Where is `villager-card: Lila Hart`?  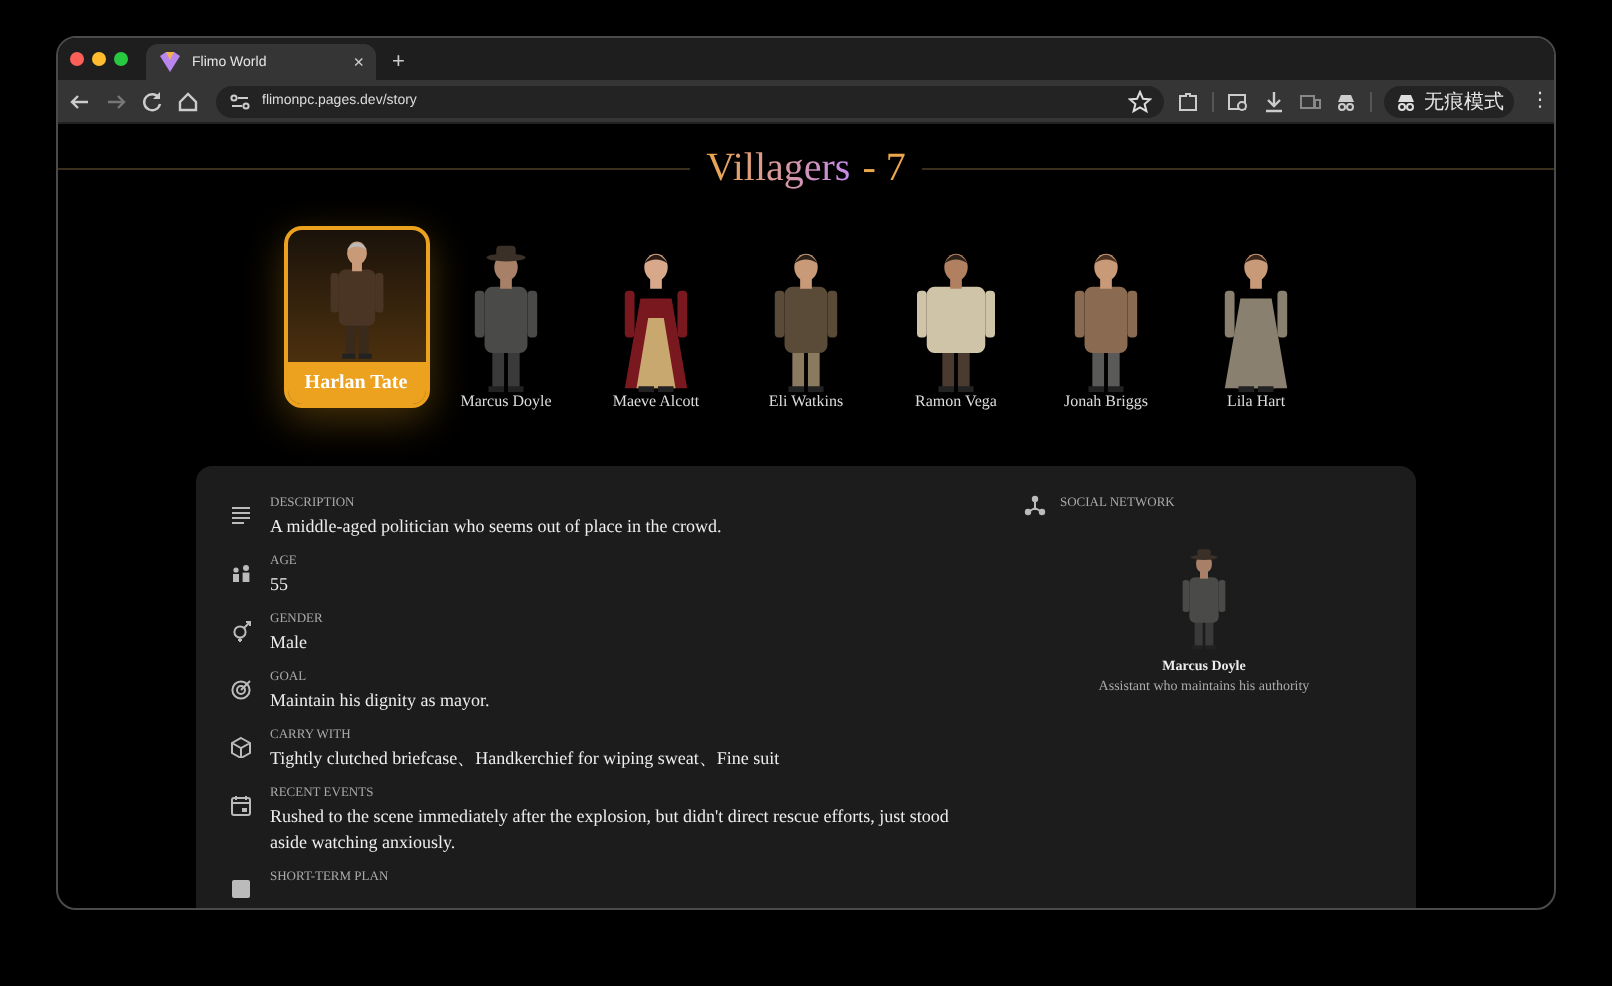 villager-card: Lila Hart is located at coordinates (1256, 326).